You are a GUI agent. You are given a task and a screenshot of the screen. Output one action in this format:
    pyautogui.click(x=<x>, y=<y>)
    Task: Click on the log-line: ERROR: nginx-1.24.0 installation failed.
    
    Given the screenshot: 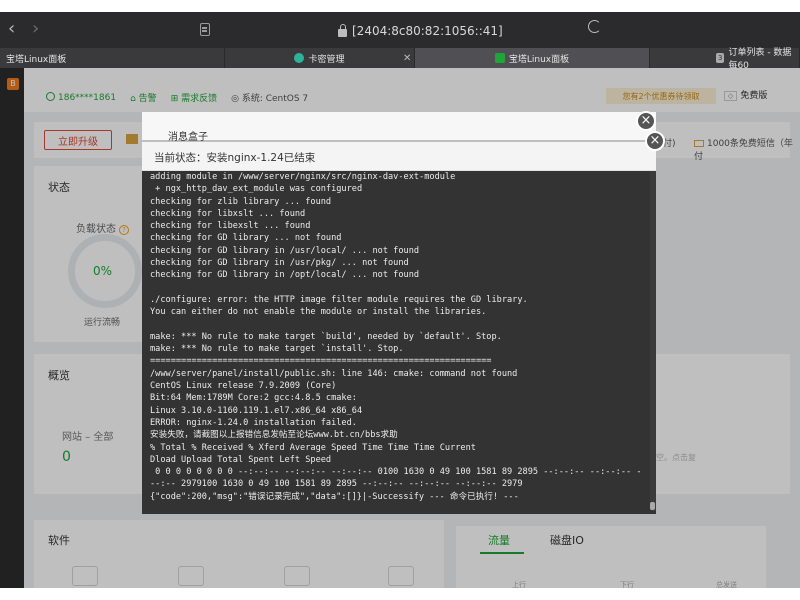 What is the action you would take?
    pyautogui.click(x=253, y=422)
    